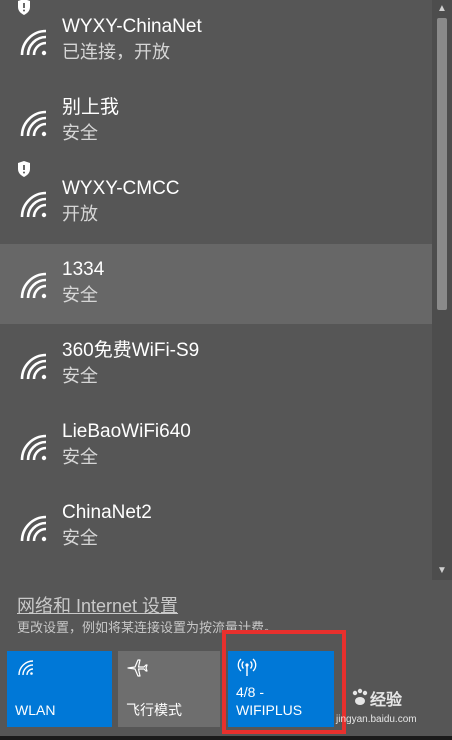 Image resolution: width=452 pixels, height=740 pixels. Describe the element at coordinates (126, 431) in the screenshot. I see `network-name: LieBaoWiFi640` at that location.